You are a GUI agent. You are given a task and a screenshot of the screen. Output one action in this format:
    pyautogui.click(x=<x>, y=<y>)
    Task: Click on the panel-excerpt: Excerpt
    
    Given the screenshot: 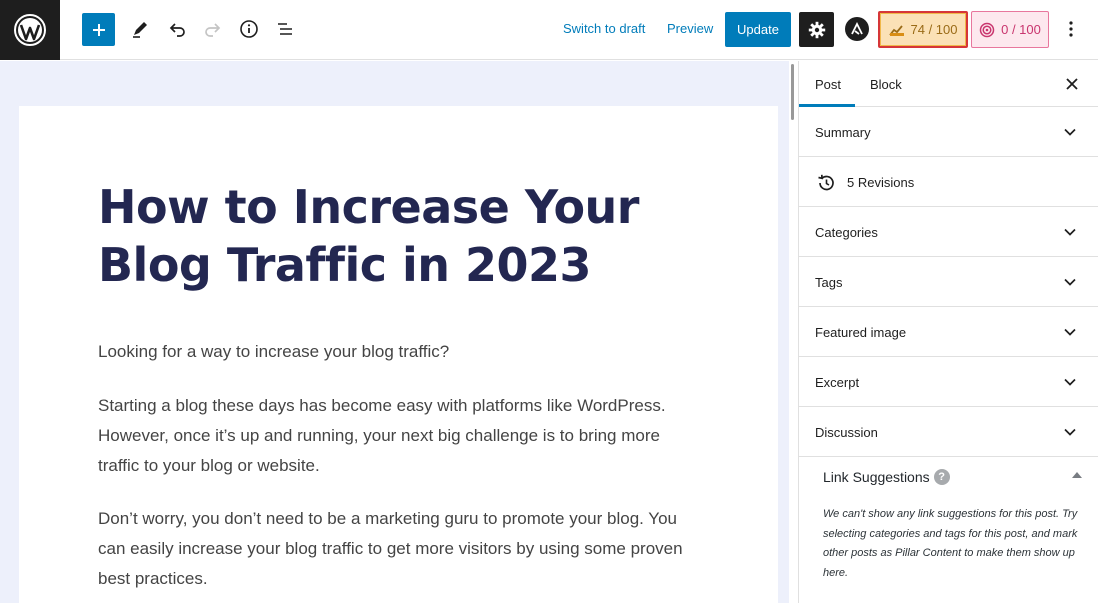 What is the action you would take?
    pyautogui.click(x=948, y=382)
    